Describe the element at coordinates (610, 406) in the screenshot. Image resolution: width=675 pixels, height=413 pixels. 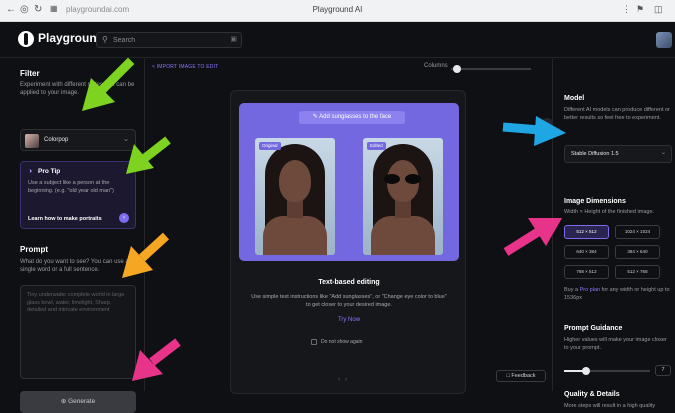
I see `quality-description: More steps will result in a high quality` at that location.